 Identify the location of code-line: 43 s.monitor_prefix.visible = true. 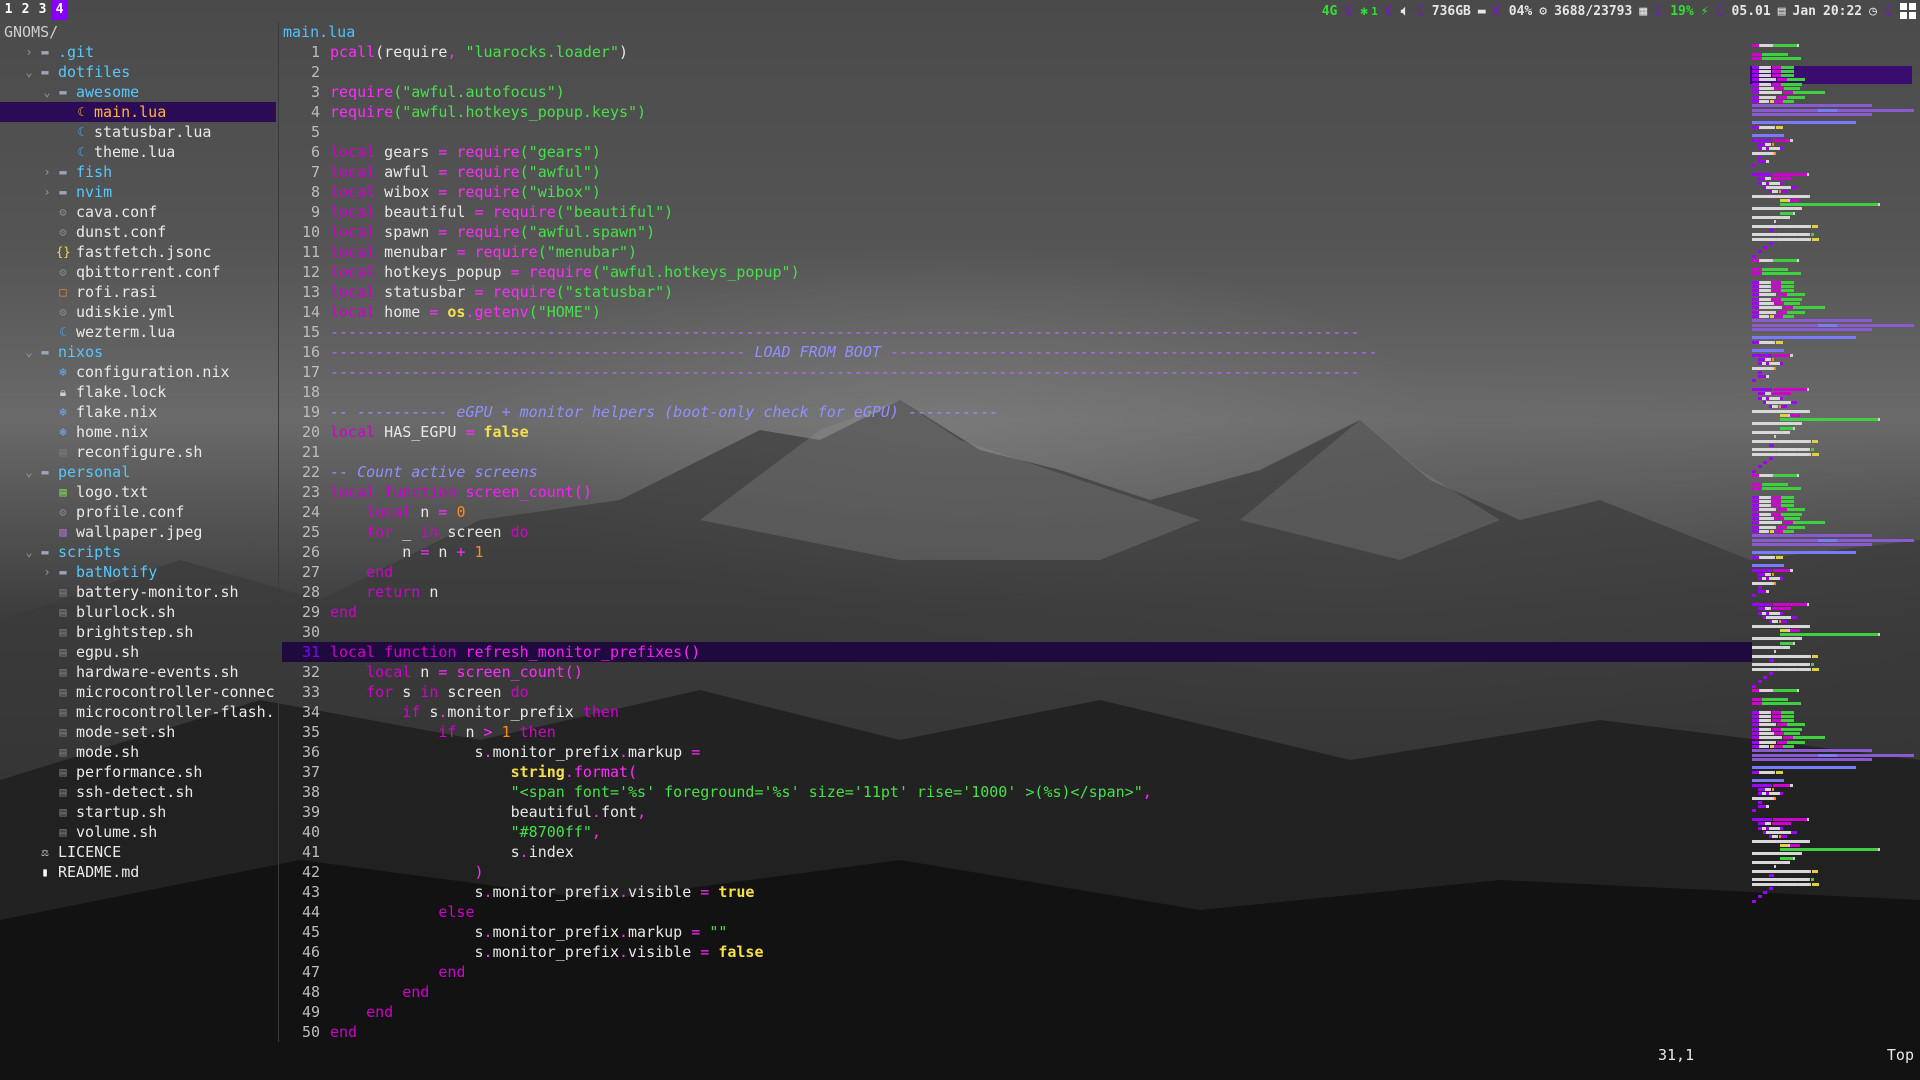
(1017, 892).